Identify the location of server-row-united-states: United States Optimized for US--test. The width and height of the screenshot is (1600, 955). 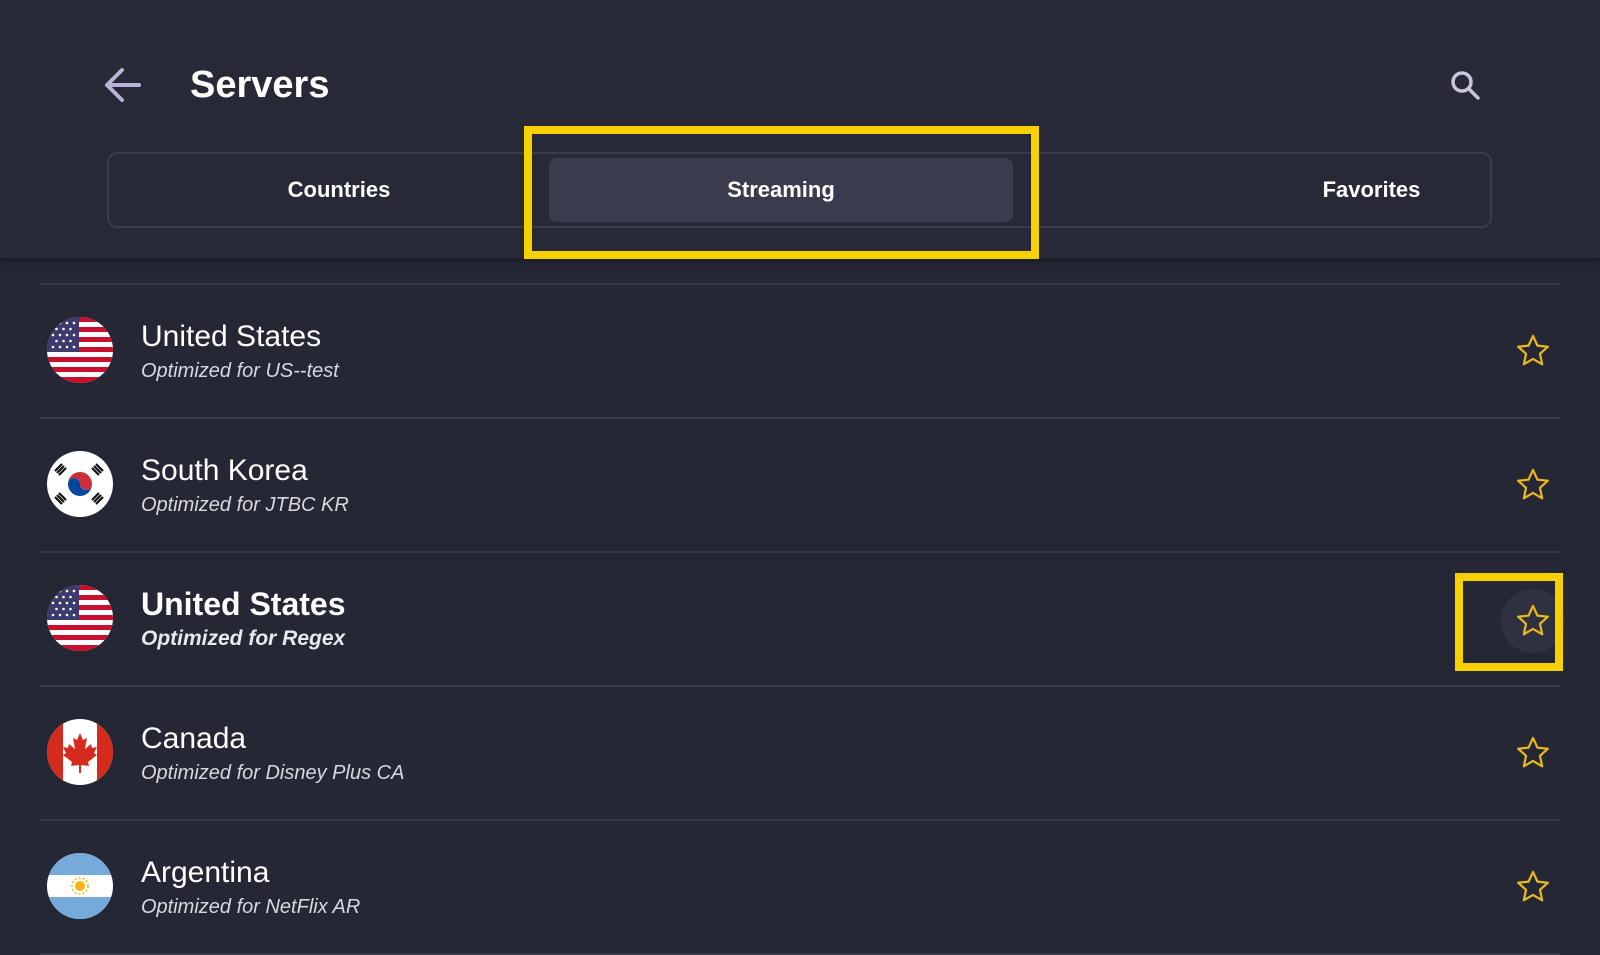
(800, 352).